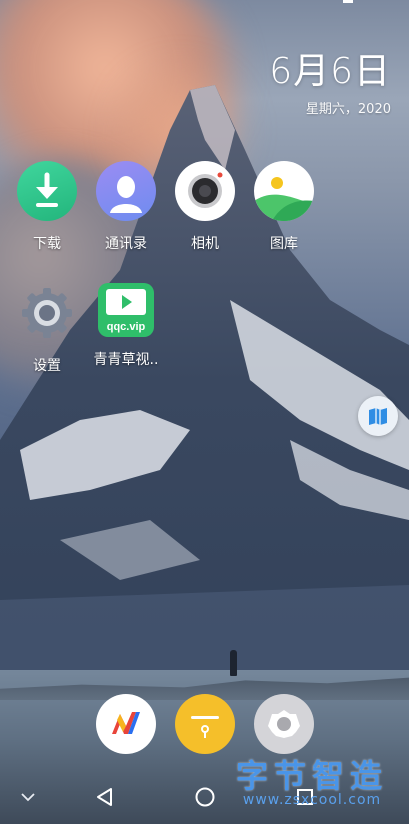 The image size is (409, 824). I want to click on qqc-icon-text: qqc.vip, so click(126, 327).